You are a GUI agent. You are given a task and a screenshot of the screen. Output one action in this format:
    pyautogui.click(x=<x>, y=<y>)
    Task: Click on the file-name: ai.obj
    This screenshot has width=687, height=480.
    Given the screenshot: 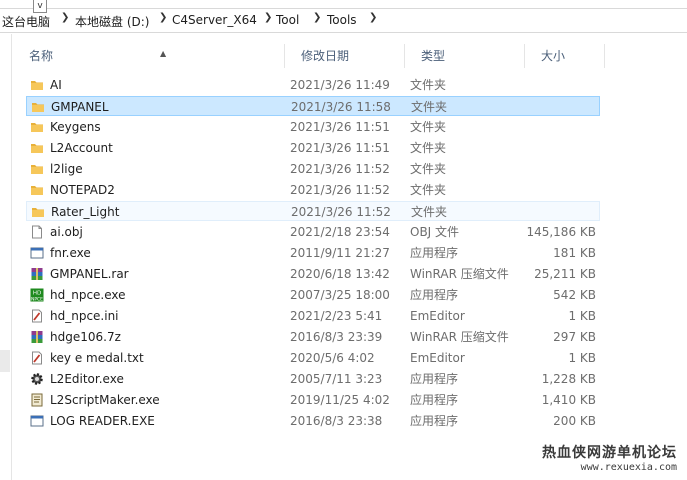 What is the action you would take?
    pyautogui.click(x=66, y=232)
    